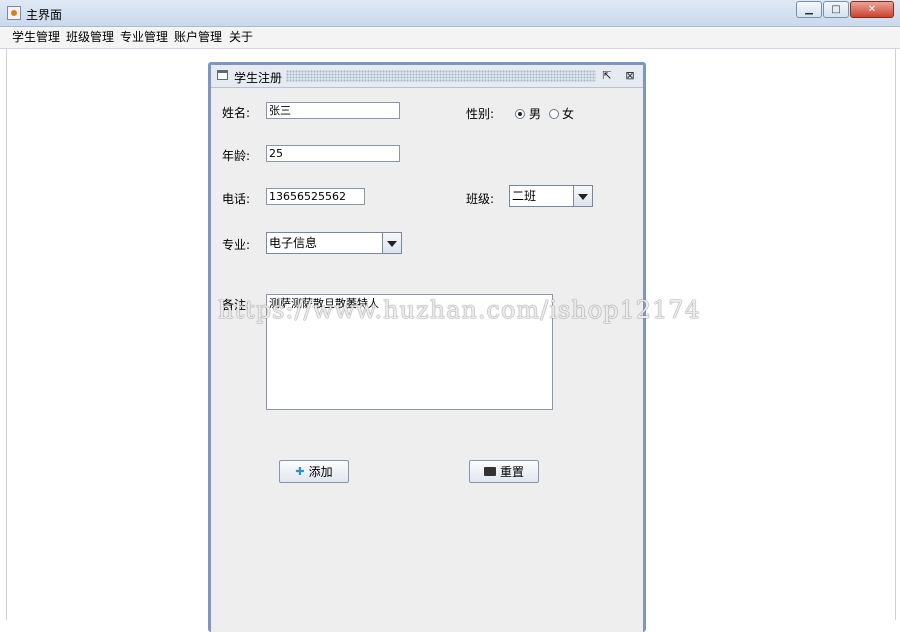 The image size is (900, 632). Describe the element at coordinates (551, 196) in the screenshot. I see `class-combobox: 二班` at that location.